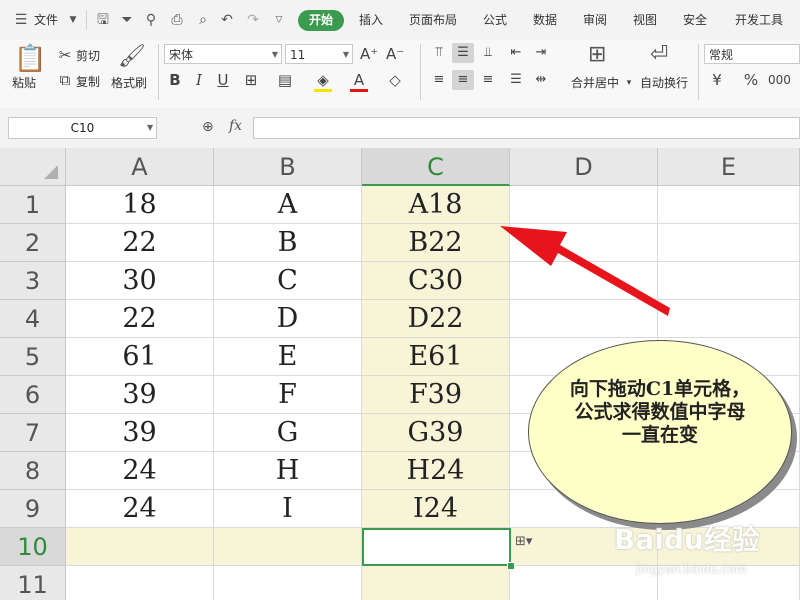 The height and width of the screenshot is (600, 800). Describe the element at coordinates (359, 80) in the screenshot. I see `font-color-icon: A` at that location.